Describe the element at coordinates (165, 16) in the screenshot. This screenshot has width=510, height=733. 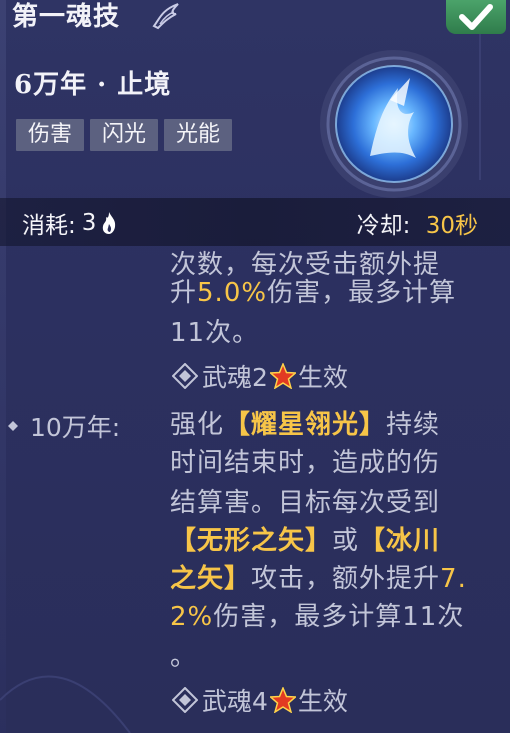
I see `wing-icon` at that location.